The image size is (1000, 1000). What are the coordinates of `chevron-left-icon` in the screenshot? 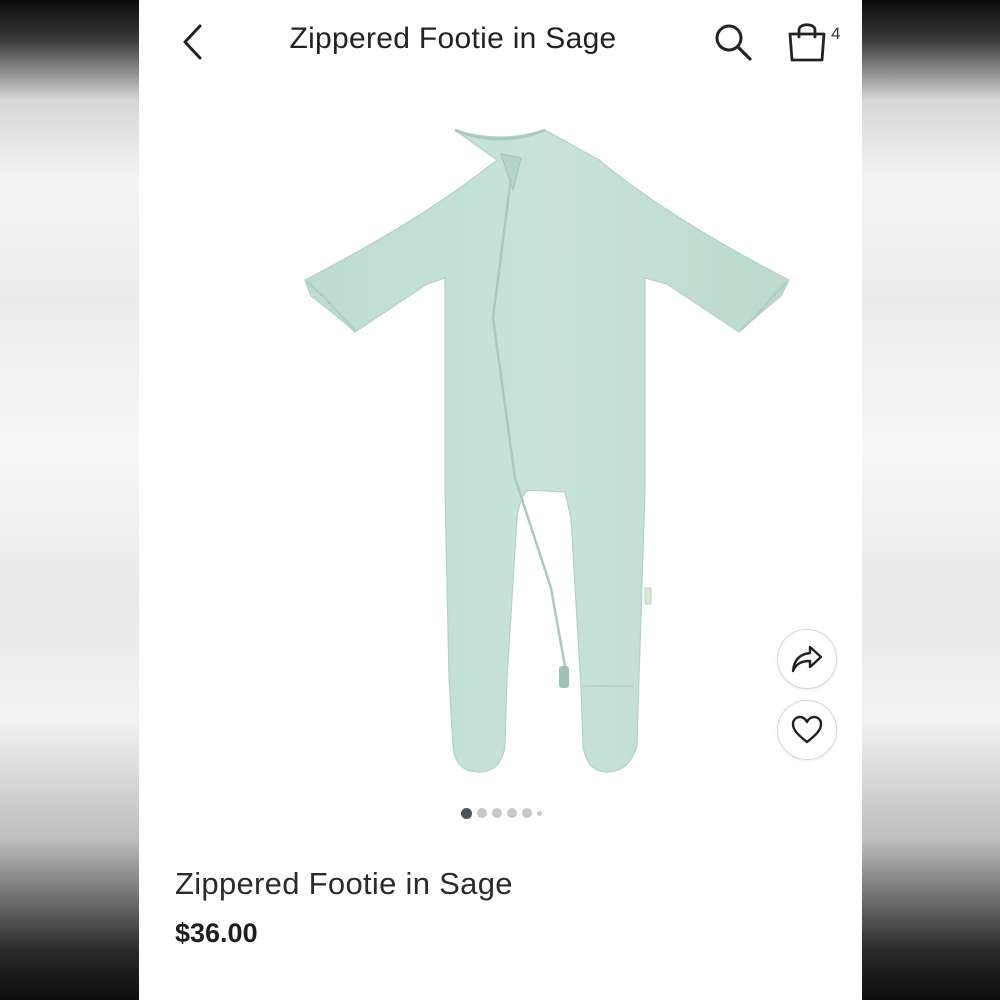 It's located at (192, 42).